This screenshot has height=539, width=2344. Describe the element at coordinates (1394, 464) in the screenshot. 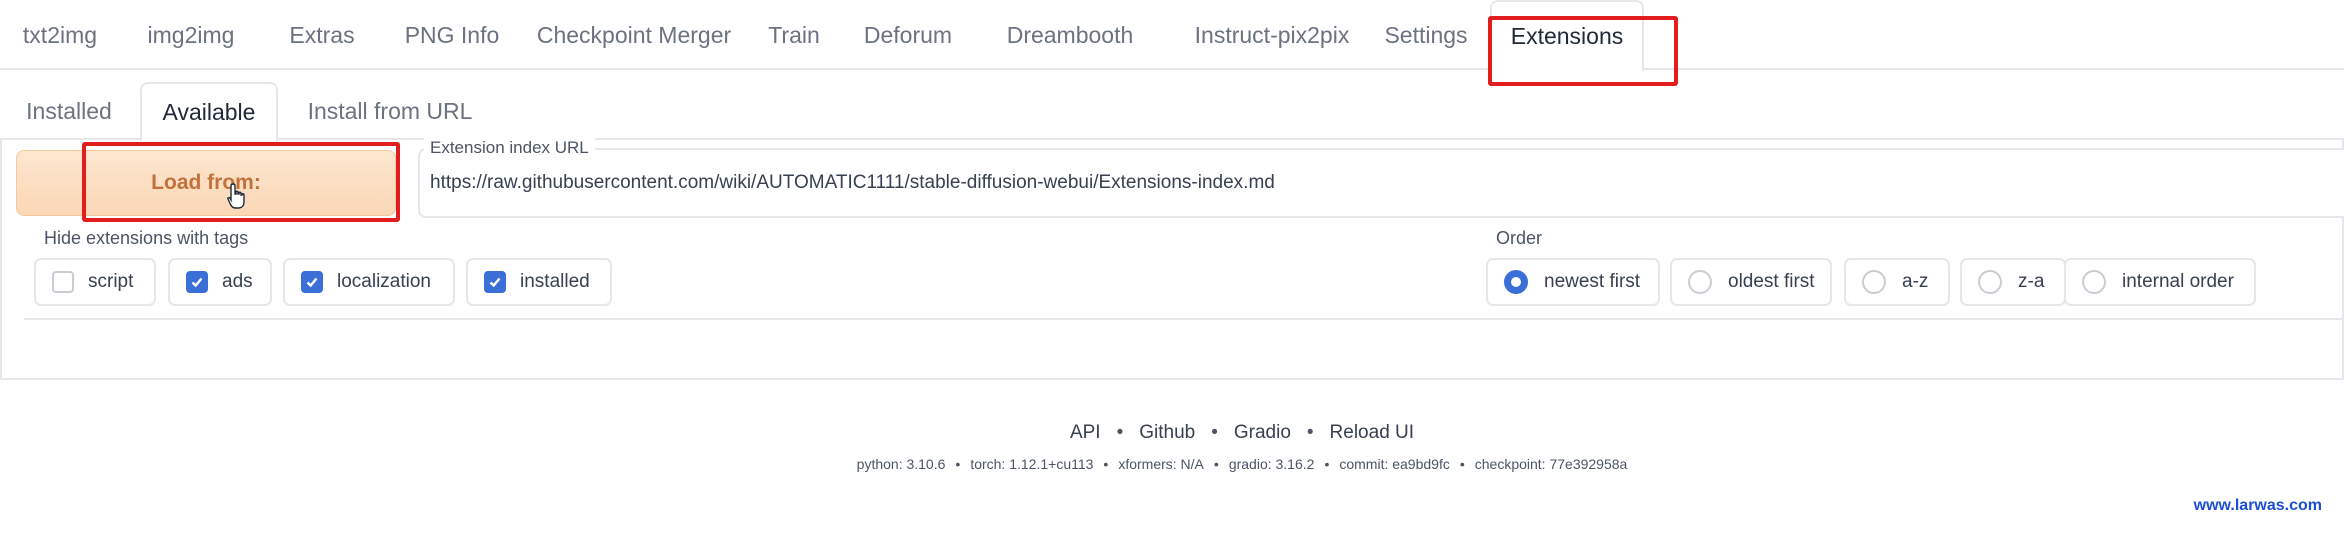

I see `version-commit: commit: ea9bd9fc` at that location.